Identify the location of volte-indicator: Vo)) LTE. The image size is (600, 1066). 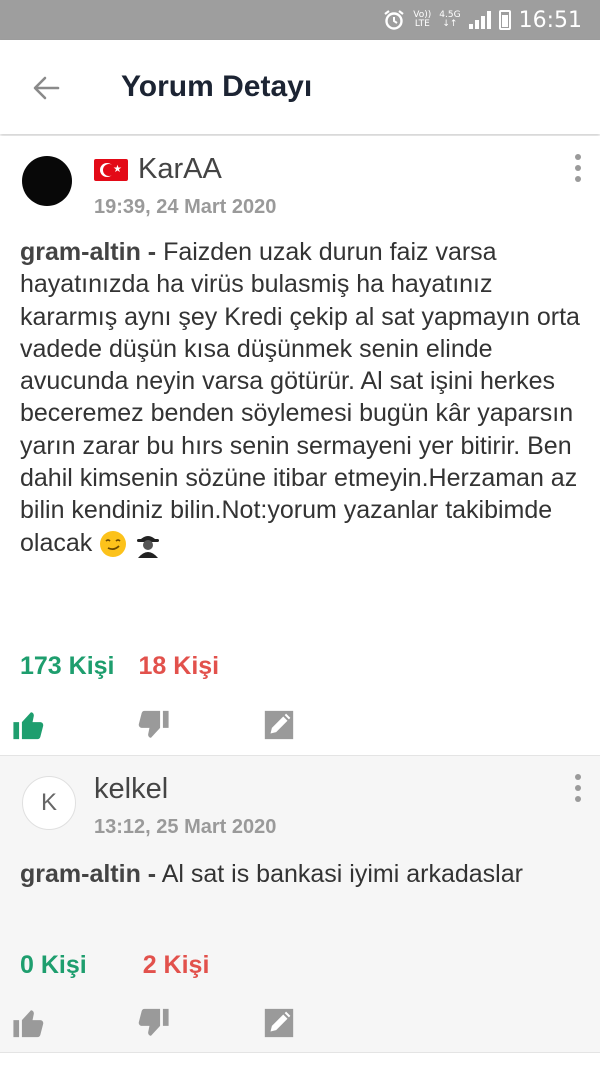
(422, 19).